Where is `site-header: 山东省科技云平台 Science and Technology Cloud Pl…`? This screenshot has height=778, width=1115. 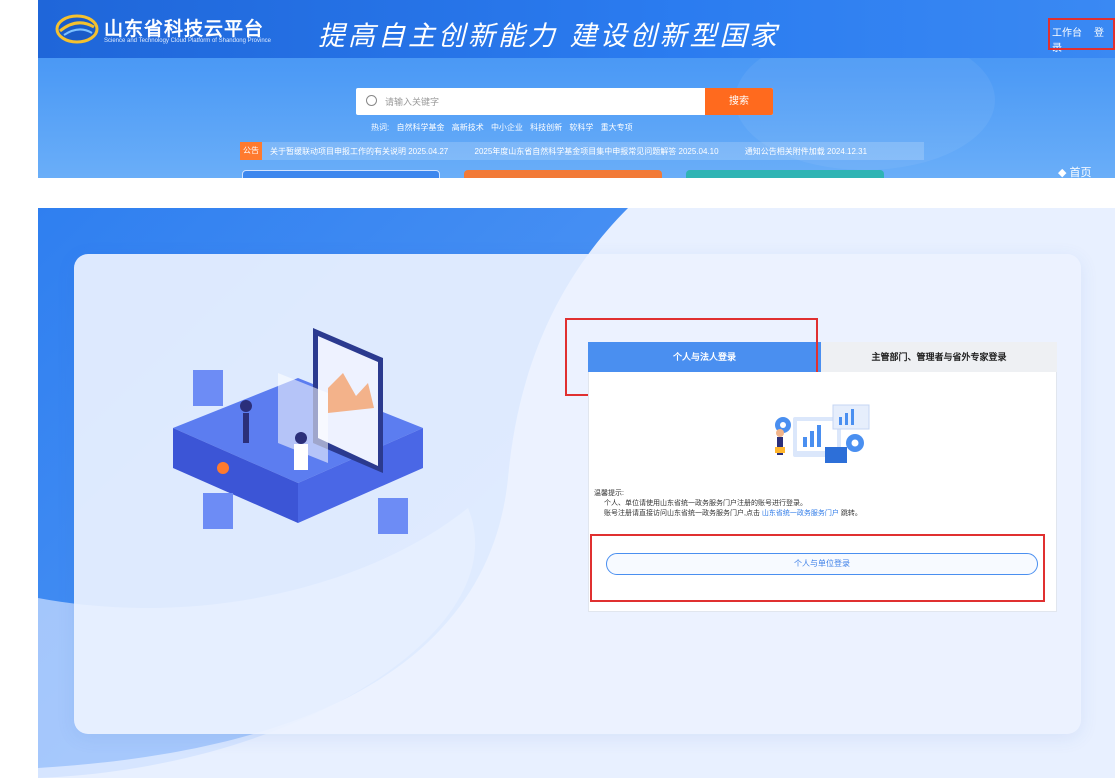 site-header: 山东省科技云平台 Science and Technology Cloud Pl… is located at coordinates (576, 29).